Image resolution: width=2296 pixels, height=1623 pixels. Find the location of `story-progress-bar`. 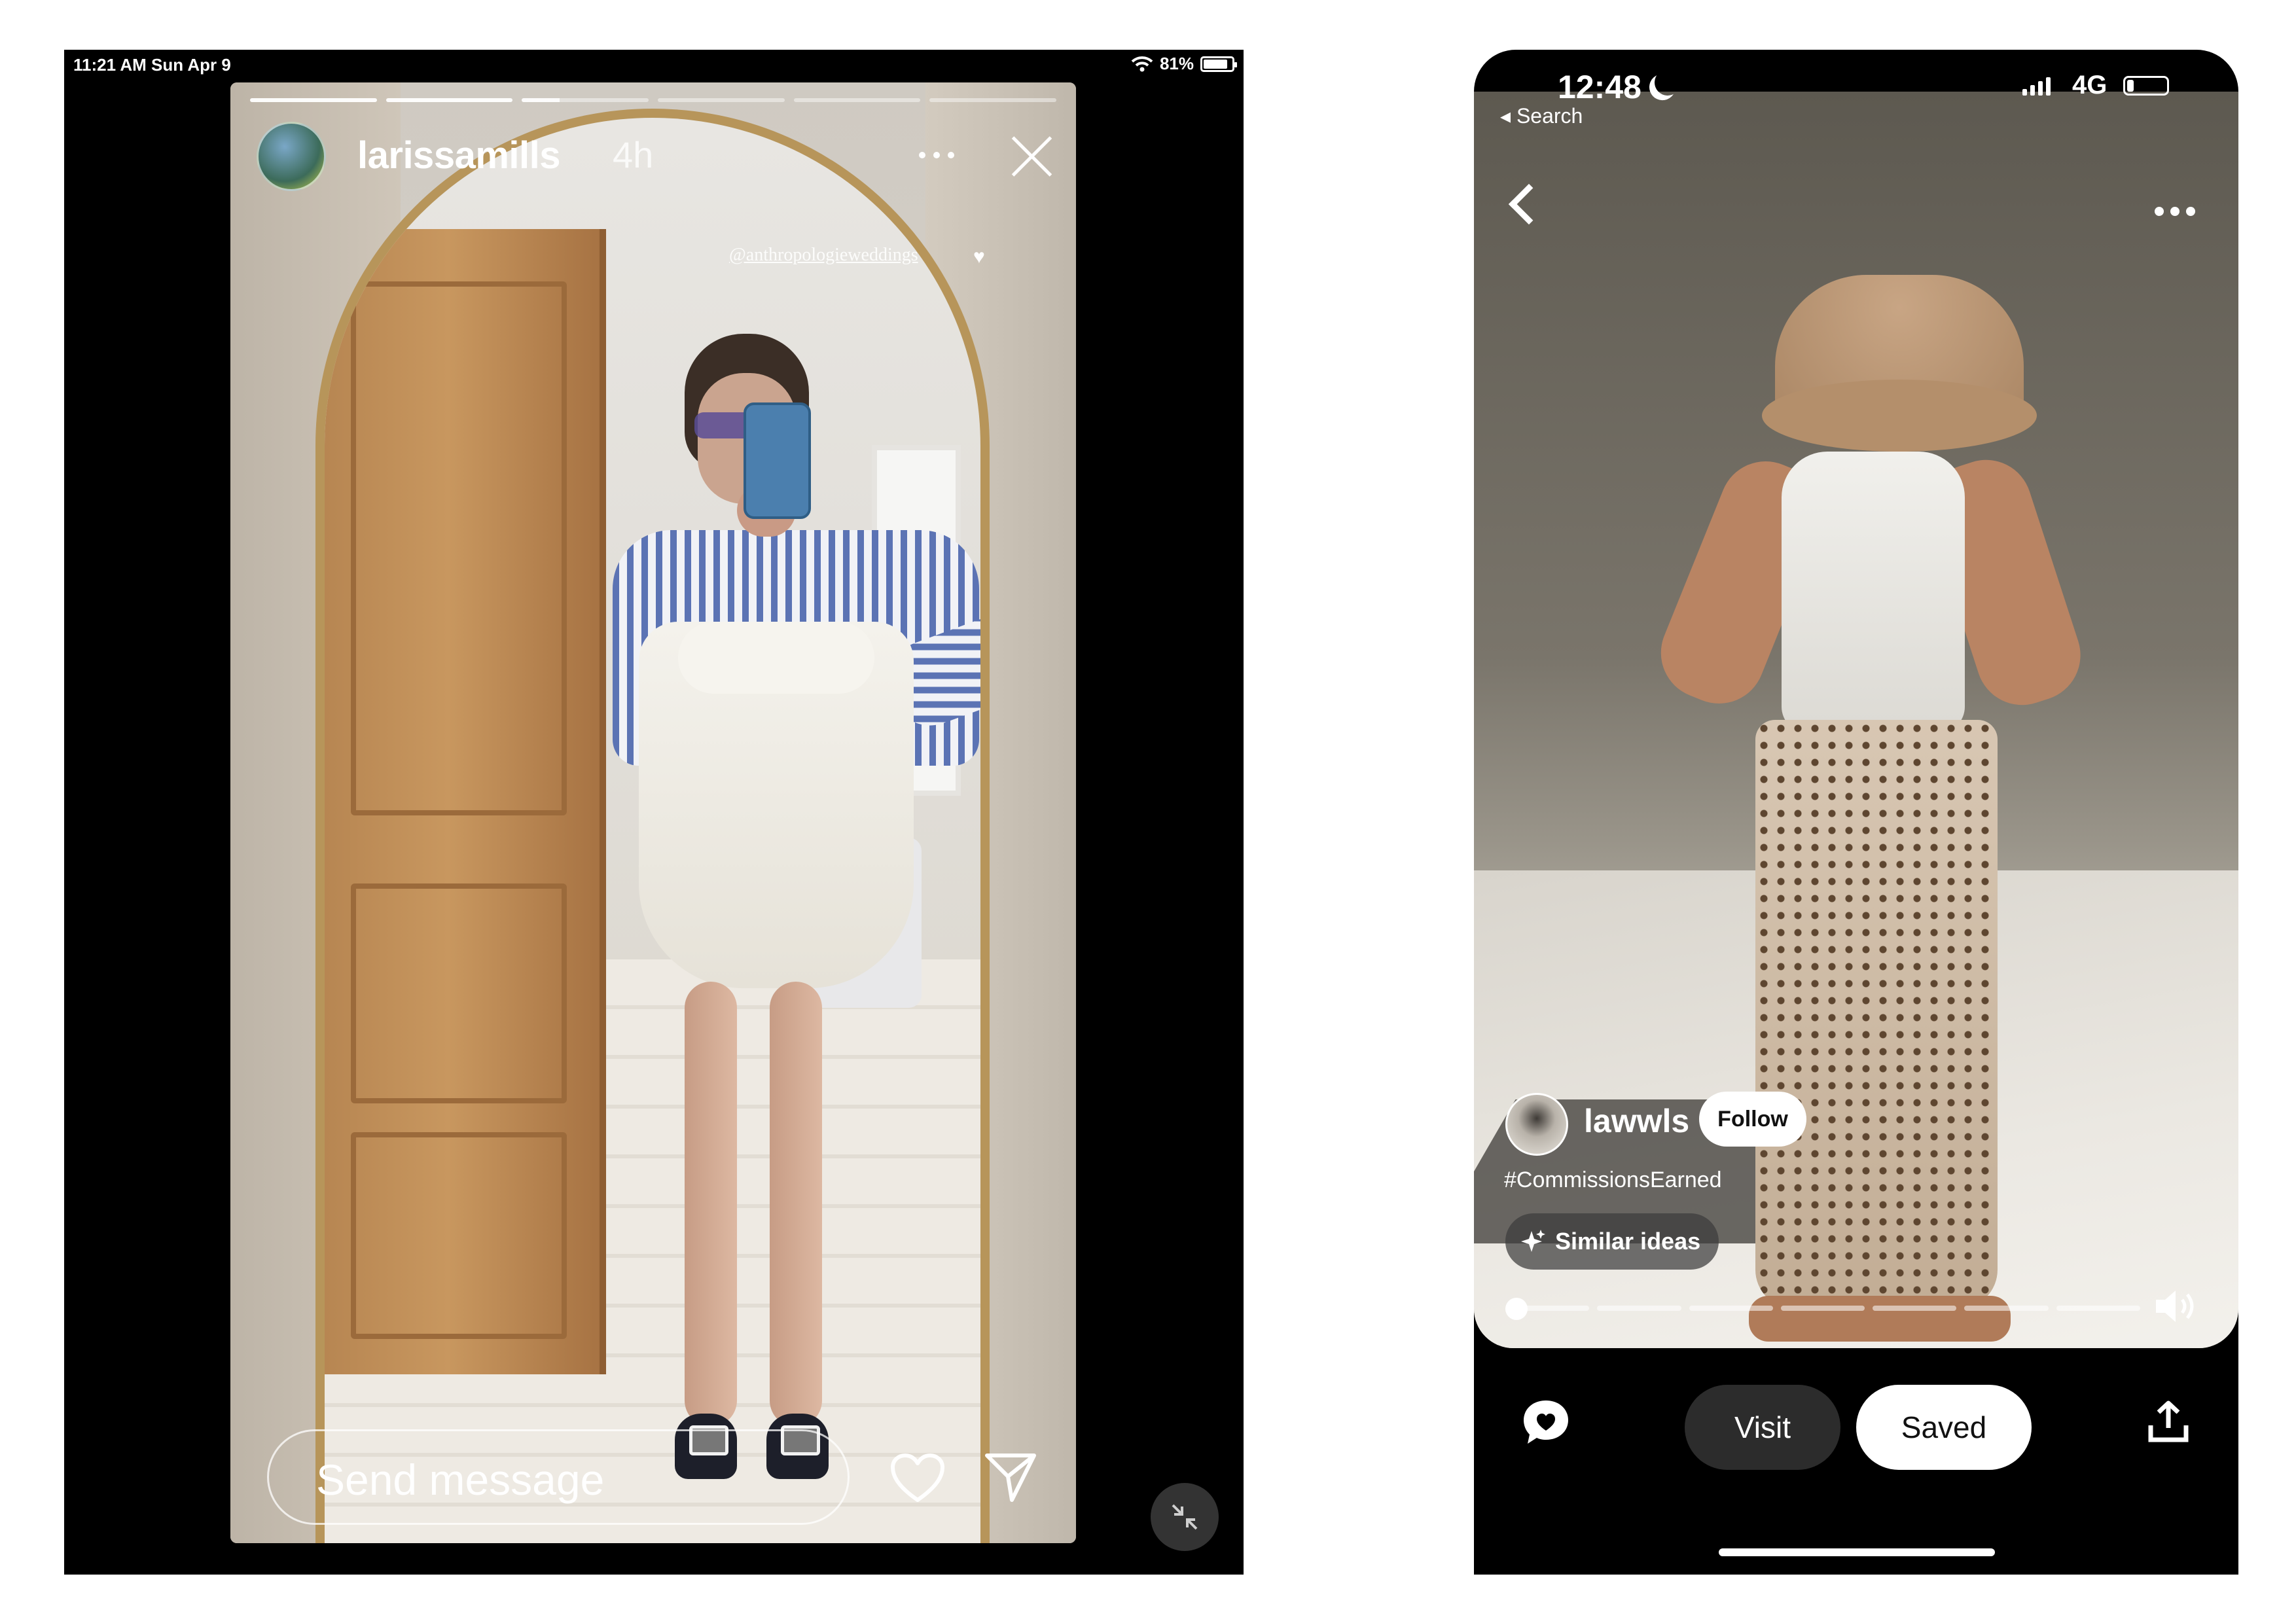

story-progress-bar is located at coordinates (653, 100).